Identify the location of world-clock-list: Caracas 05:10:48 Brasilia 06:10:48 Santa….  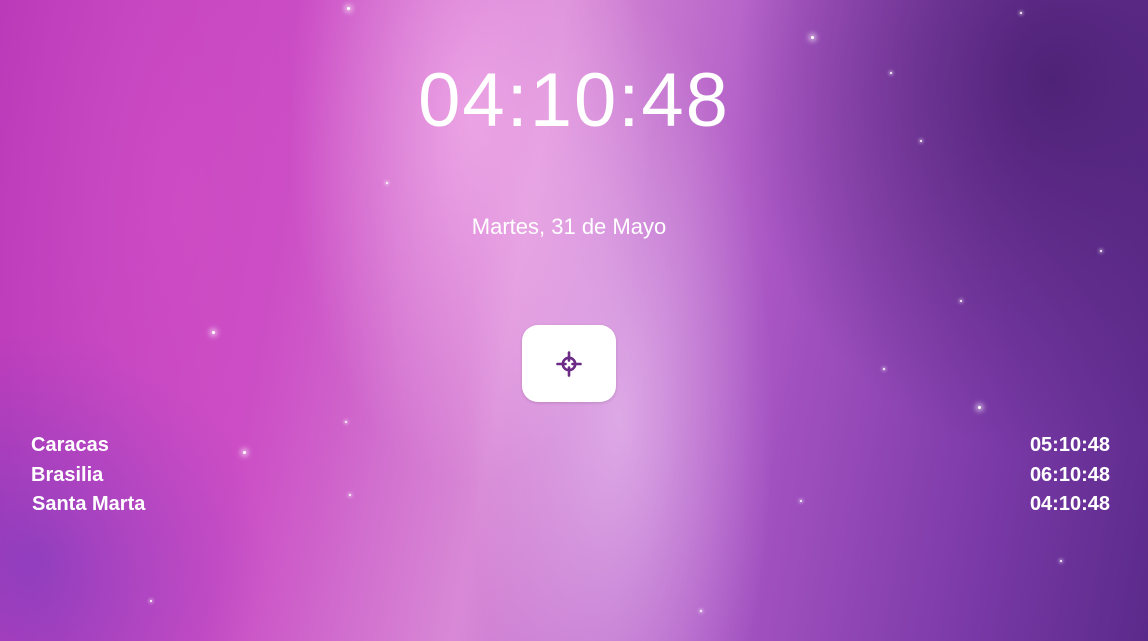
(570, 475).